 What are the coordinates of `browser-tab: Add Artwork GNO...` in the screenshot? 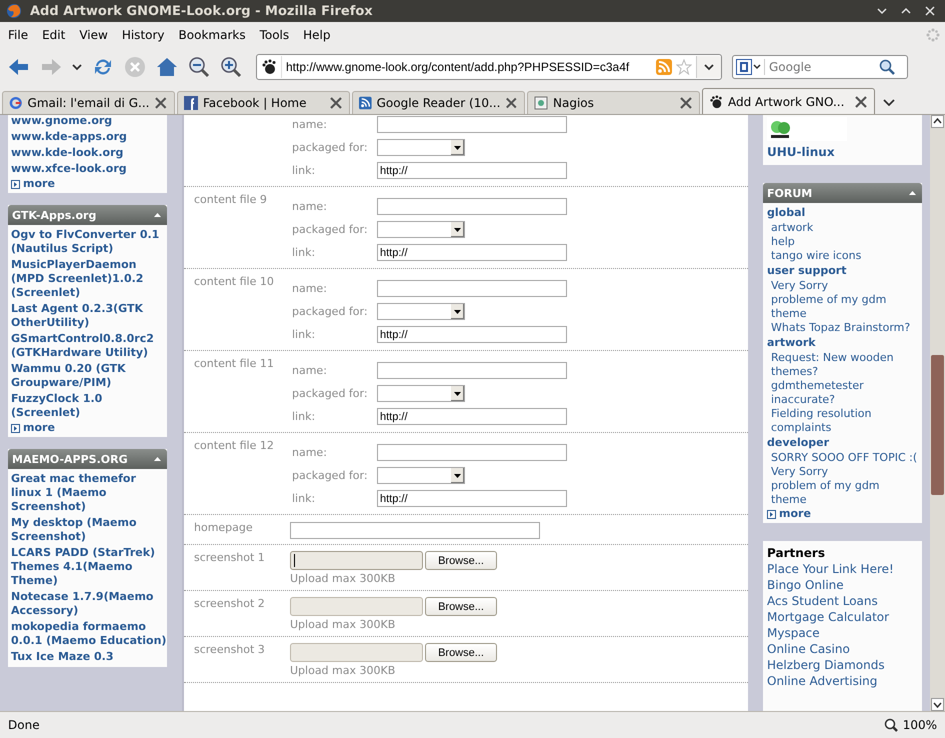 It's located at (788, 101).